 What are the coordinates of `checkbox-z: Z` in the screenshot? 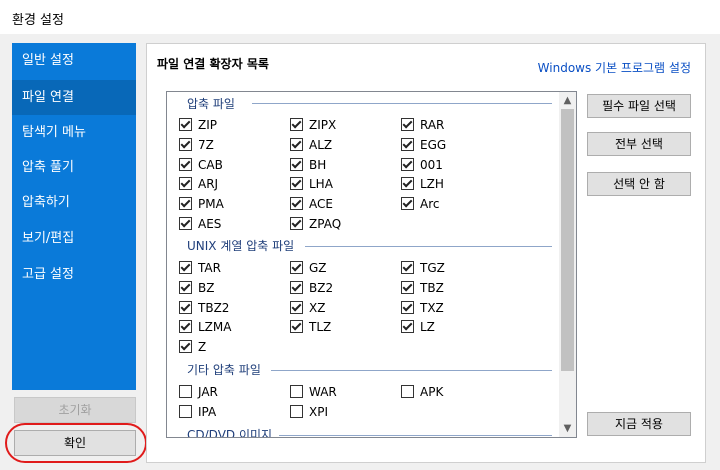 It's located at (192, 347).